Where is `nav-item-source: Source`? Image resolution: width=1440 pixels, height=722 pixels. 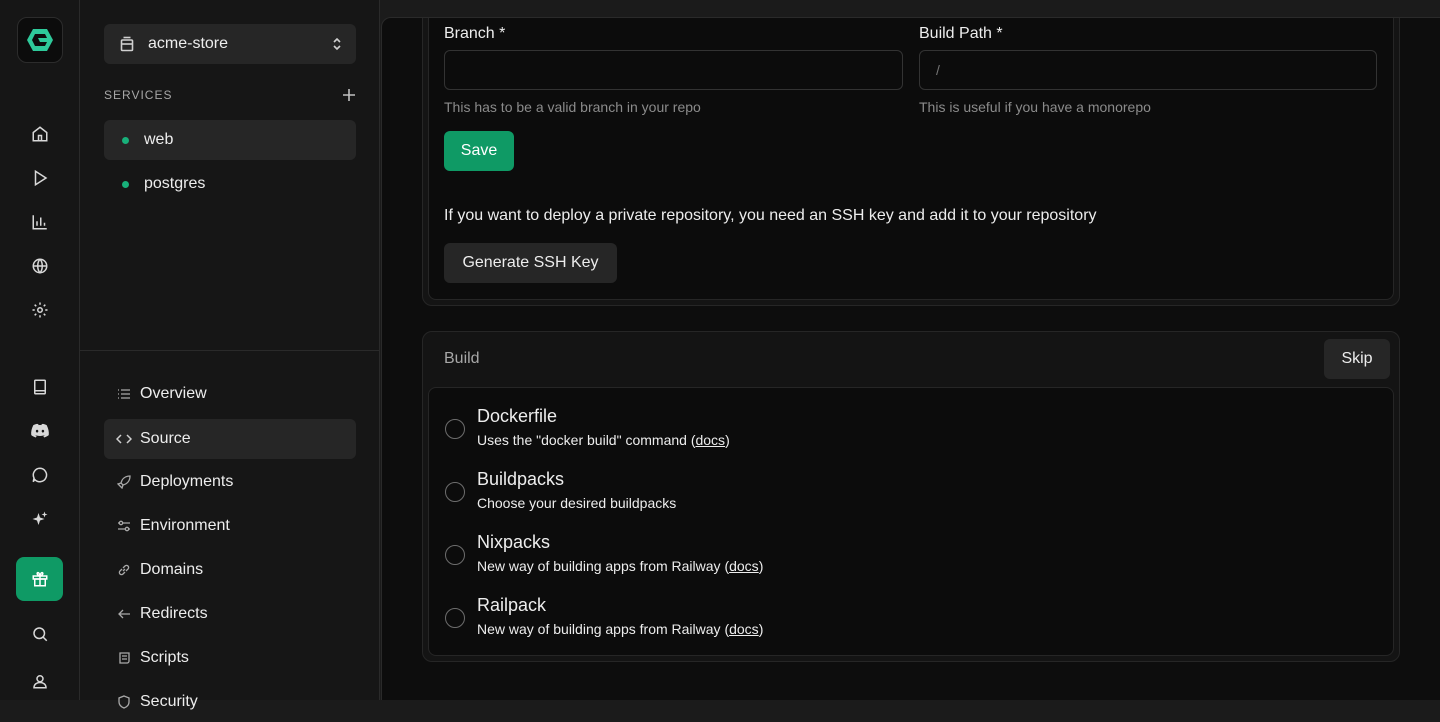 nav-item-source: Source is located at coordinates (230, 439).